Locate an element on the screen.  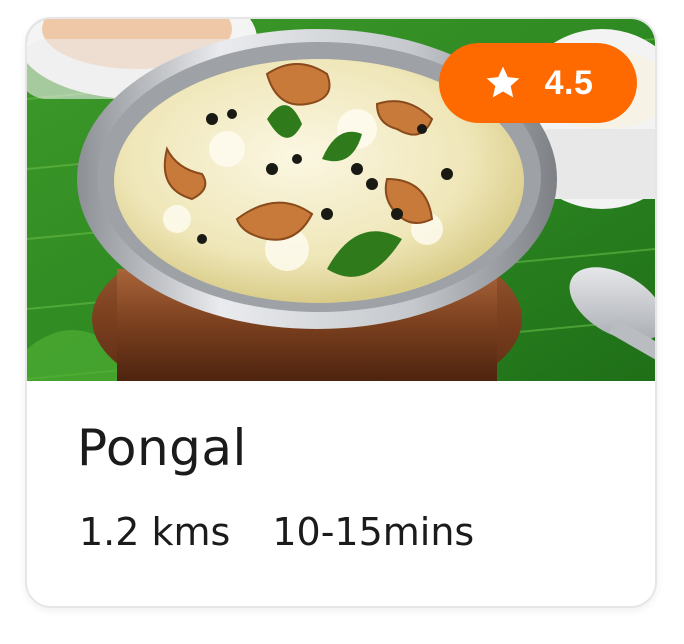
star-icon is located at coordinates (502, 82).